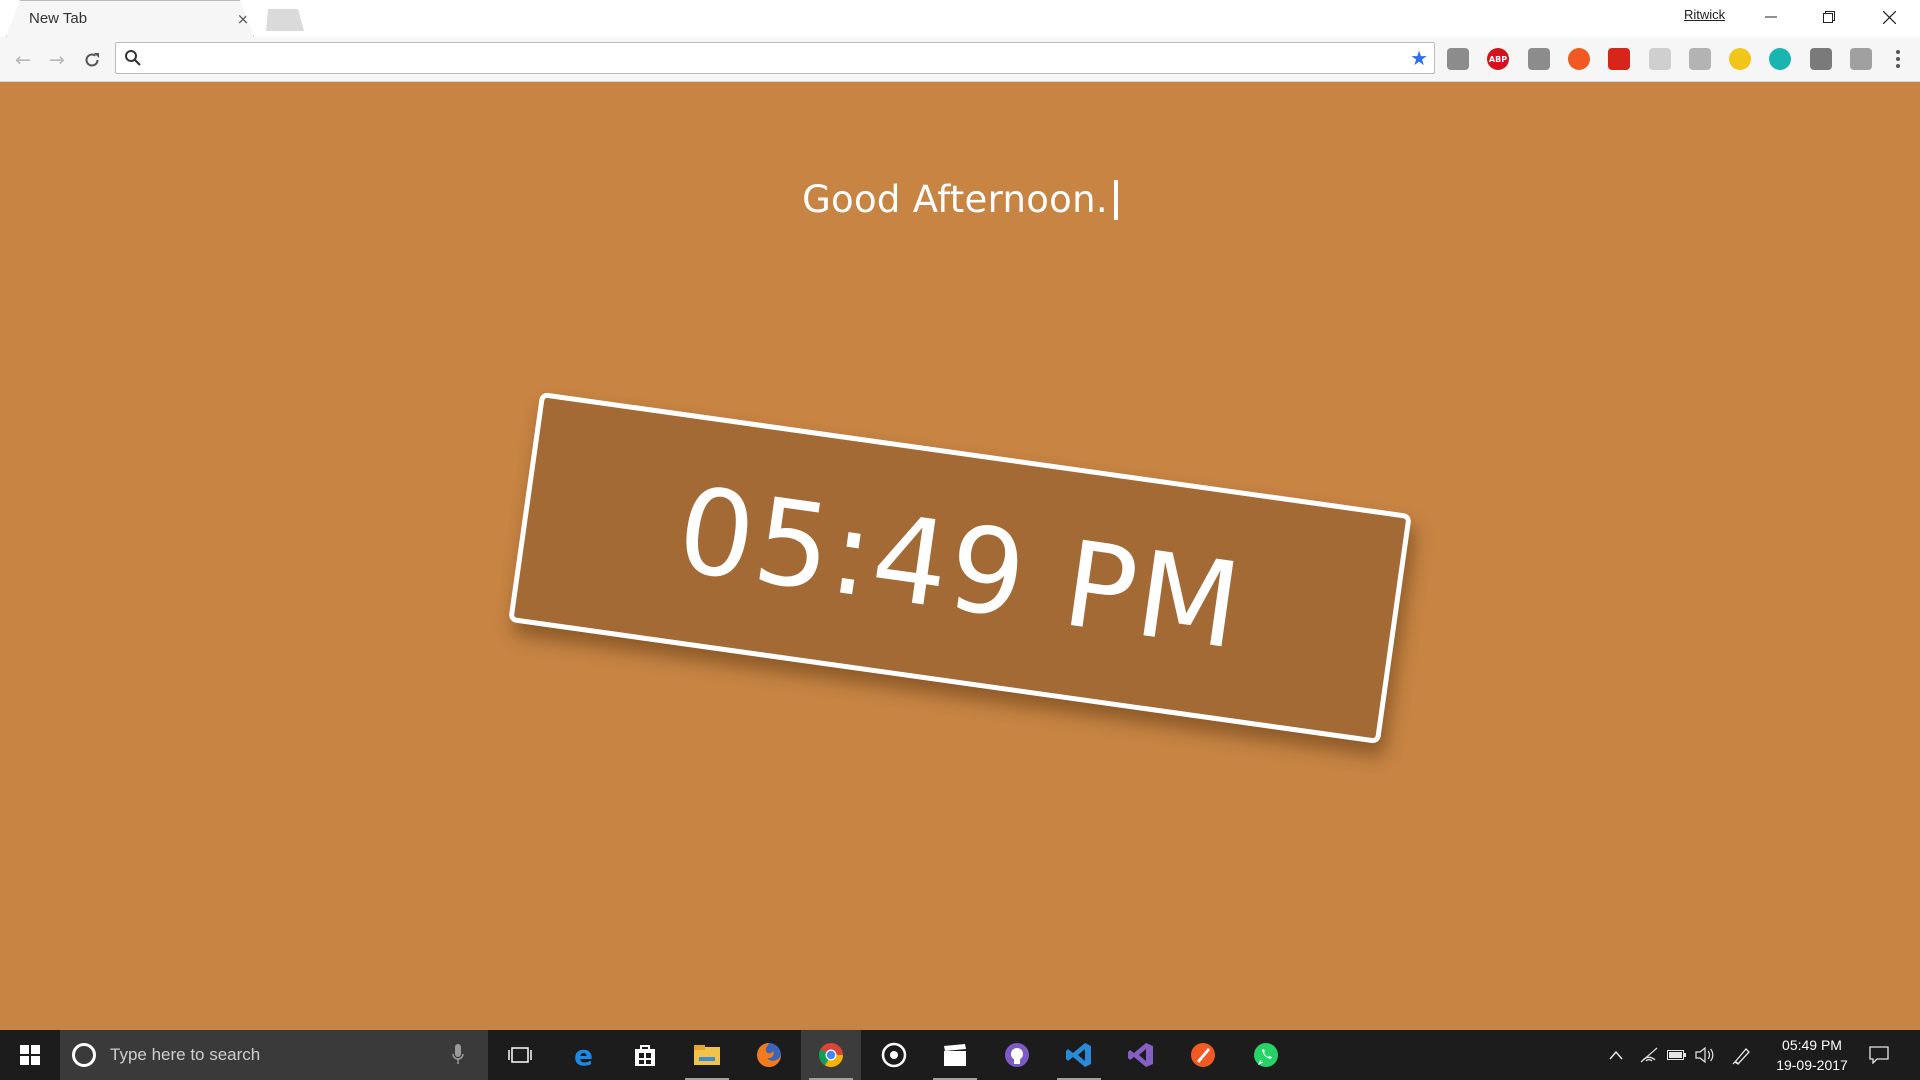  I want to click on minimize-icon, so click(1771, 17).